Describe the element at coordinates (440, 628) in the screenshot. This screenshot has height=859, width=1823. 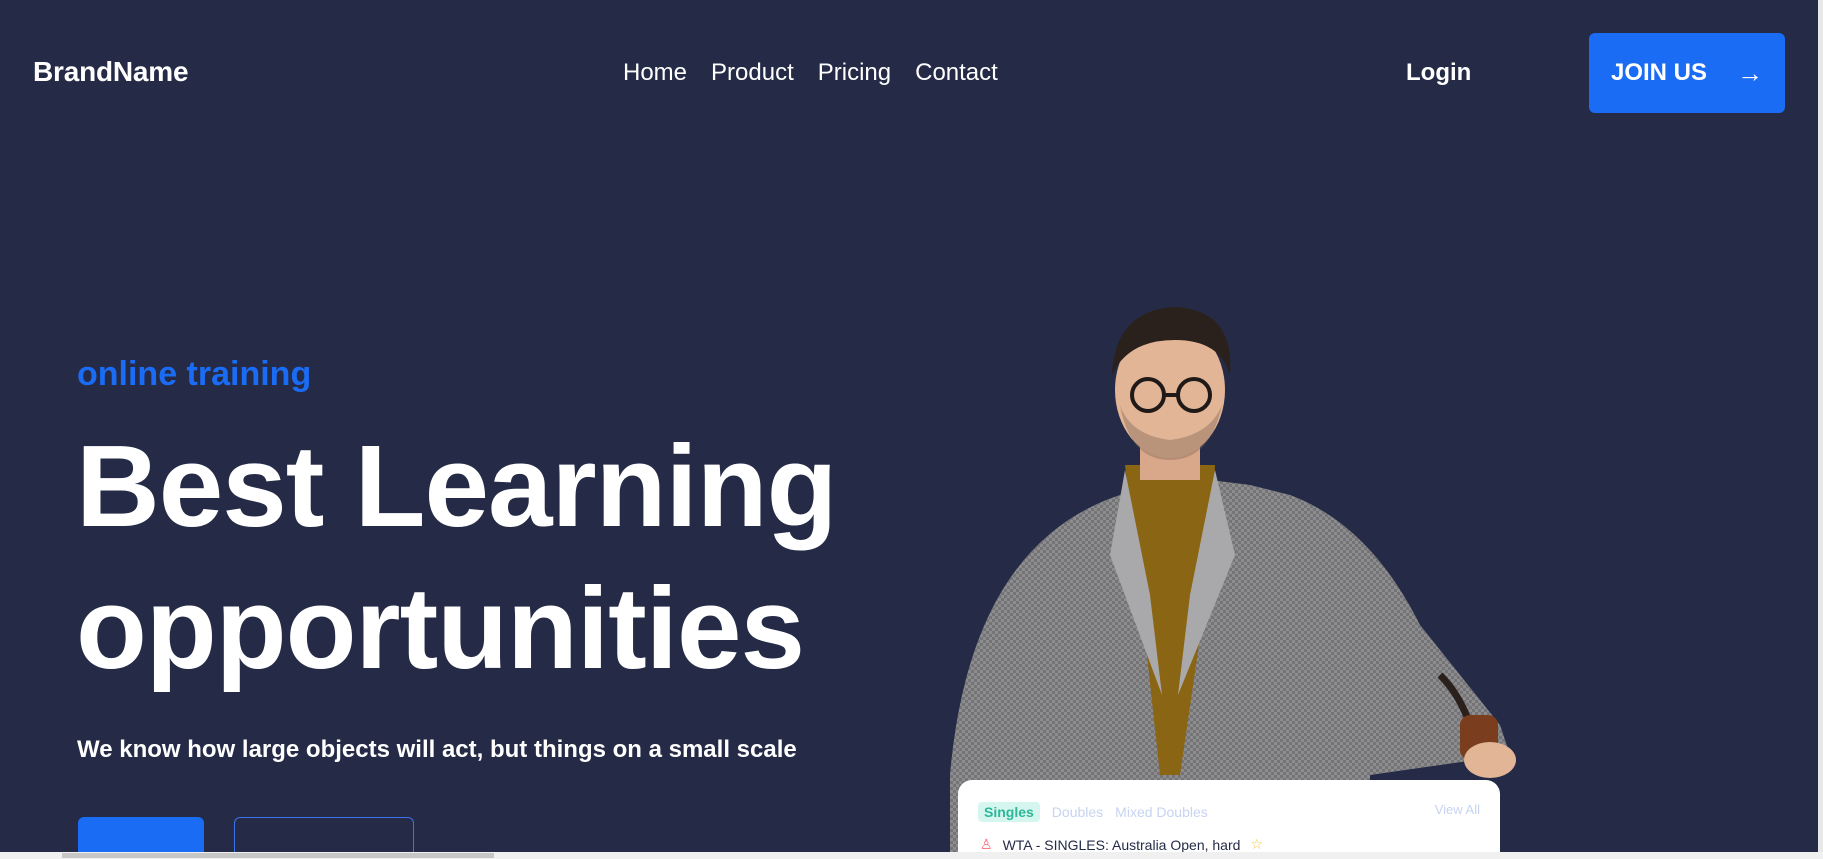
I see `hero-headline-line2: opportunities` at that location.